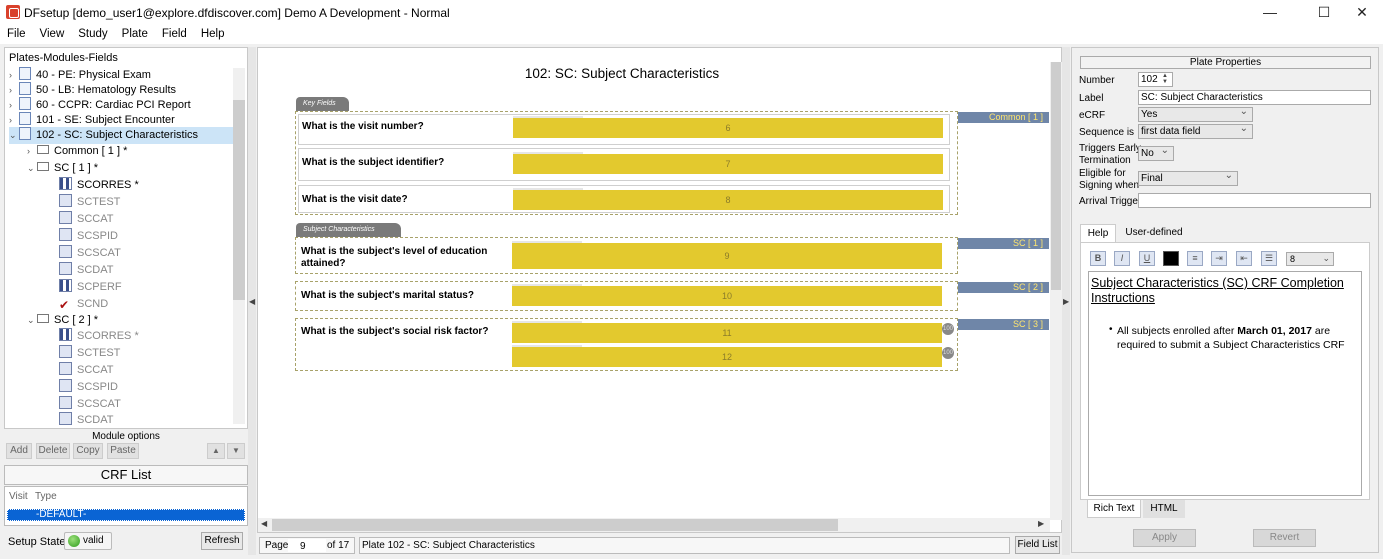 The height and width of the screenshot is (559, 1383). I want to click on tree-module-sc2: ⌄ SC [ 2 ] *, so click(131, 320).